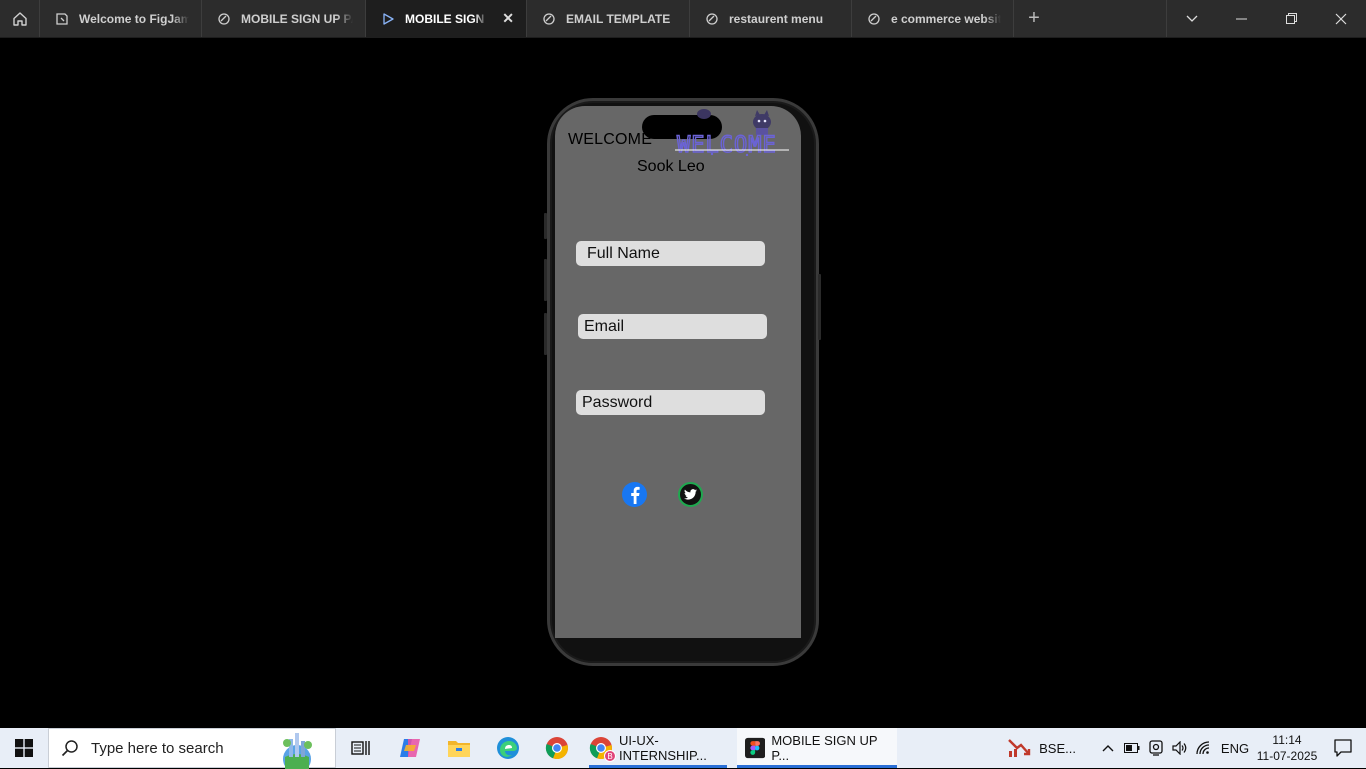  I want to click on figma-icon, so click(755, 748).